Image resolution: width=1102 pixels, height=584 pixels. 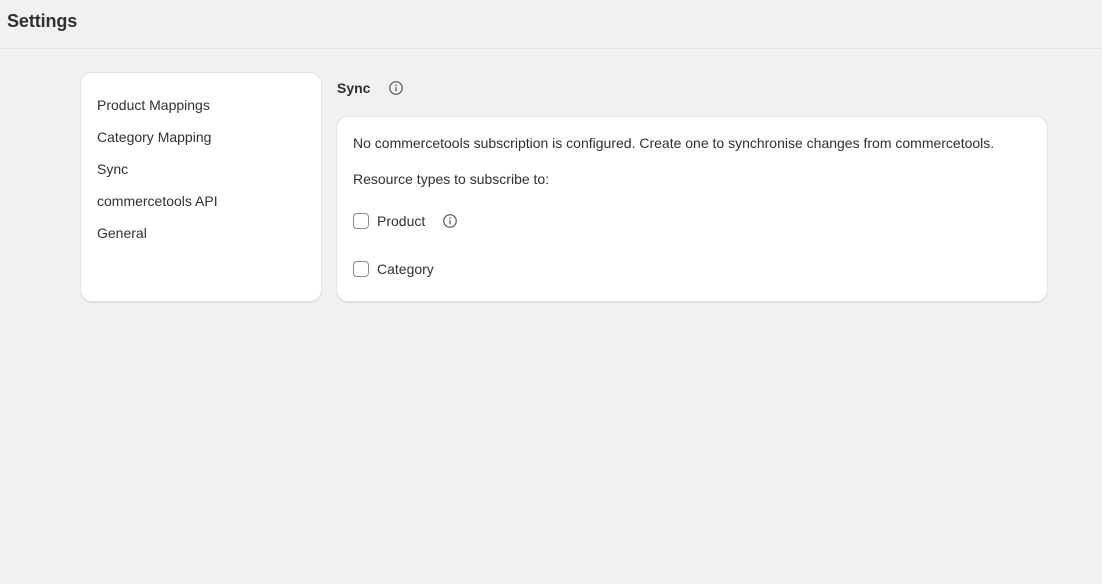 I want to click on sidebar-item-commercetools-api: commercetools API, so click(x=201, y=201).